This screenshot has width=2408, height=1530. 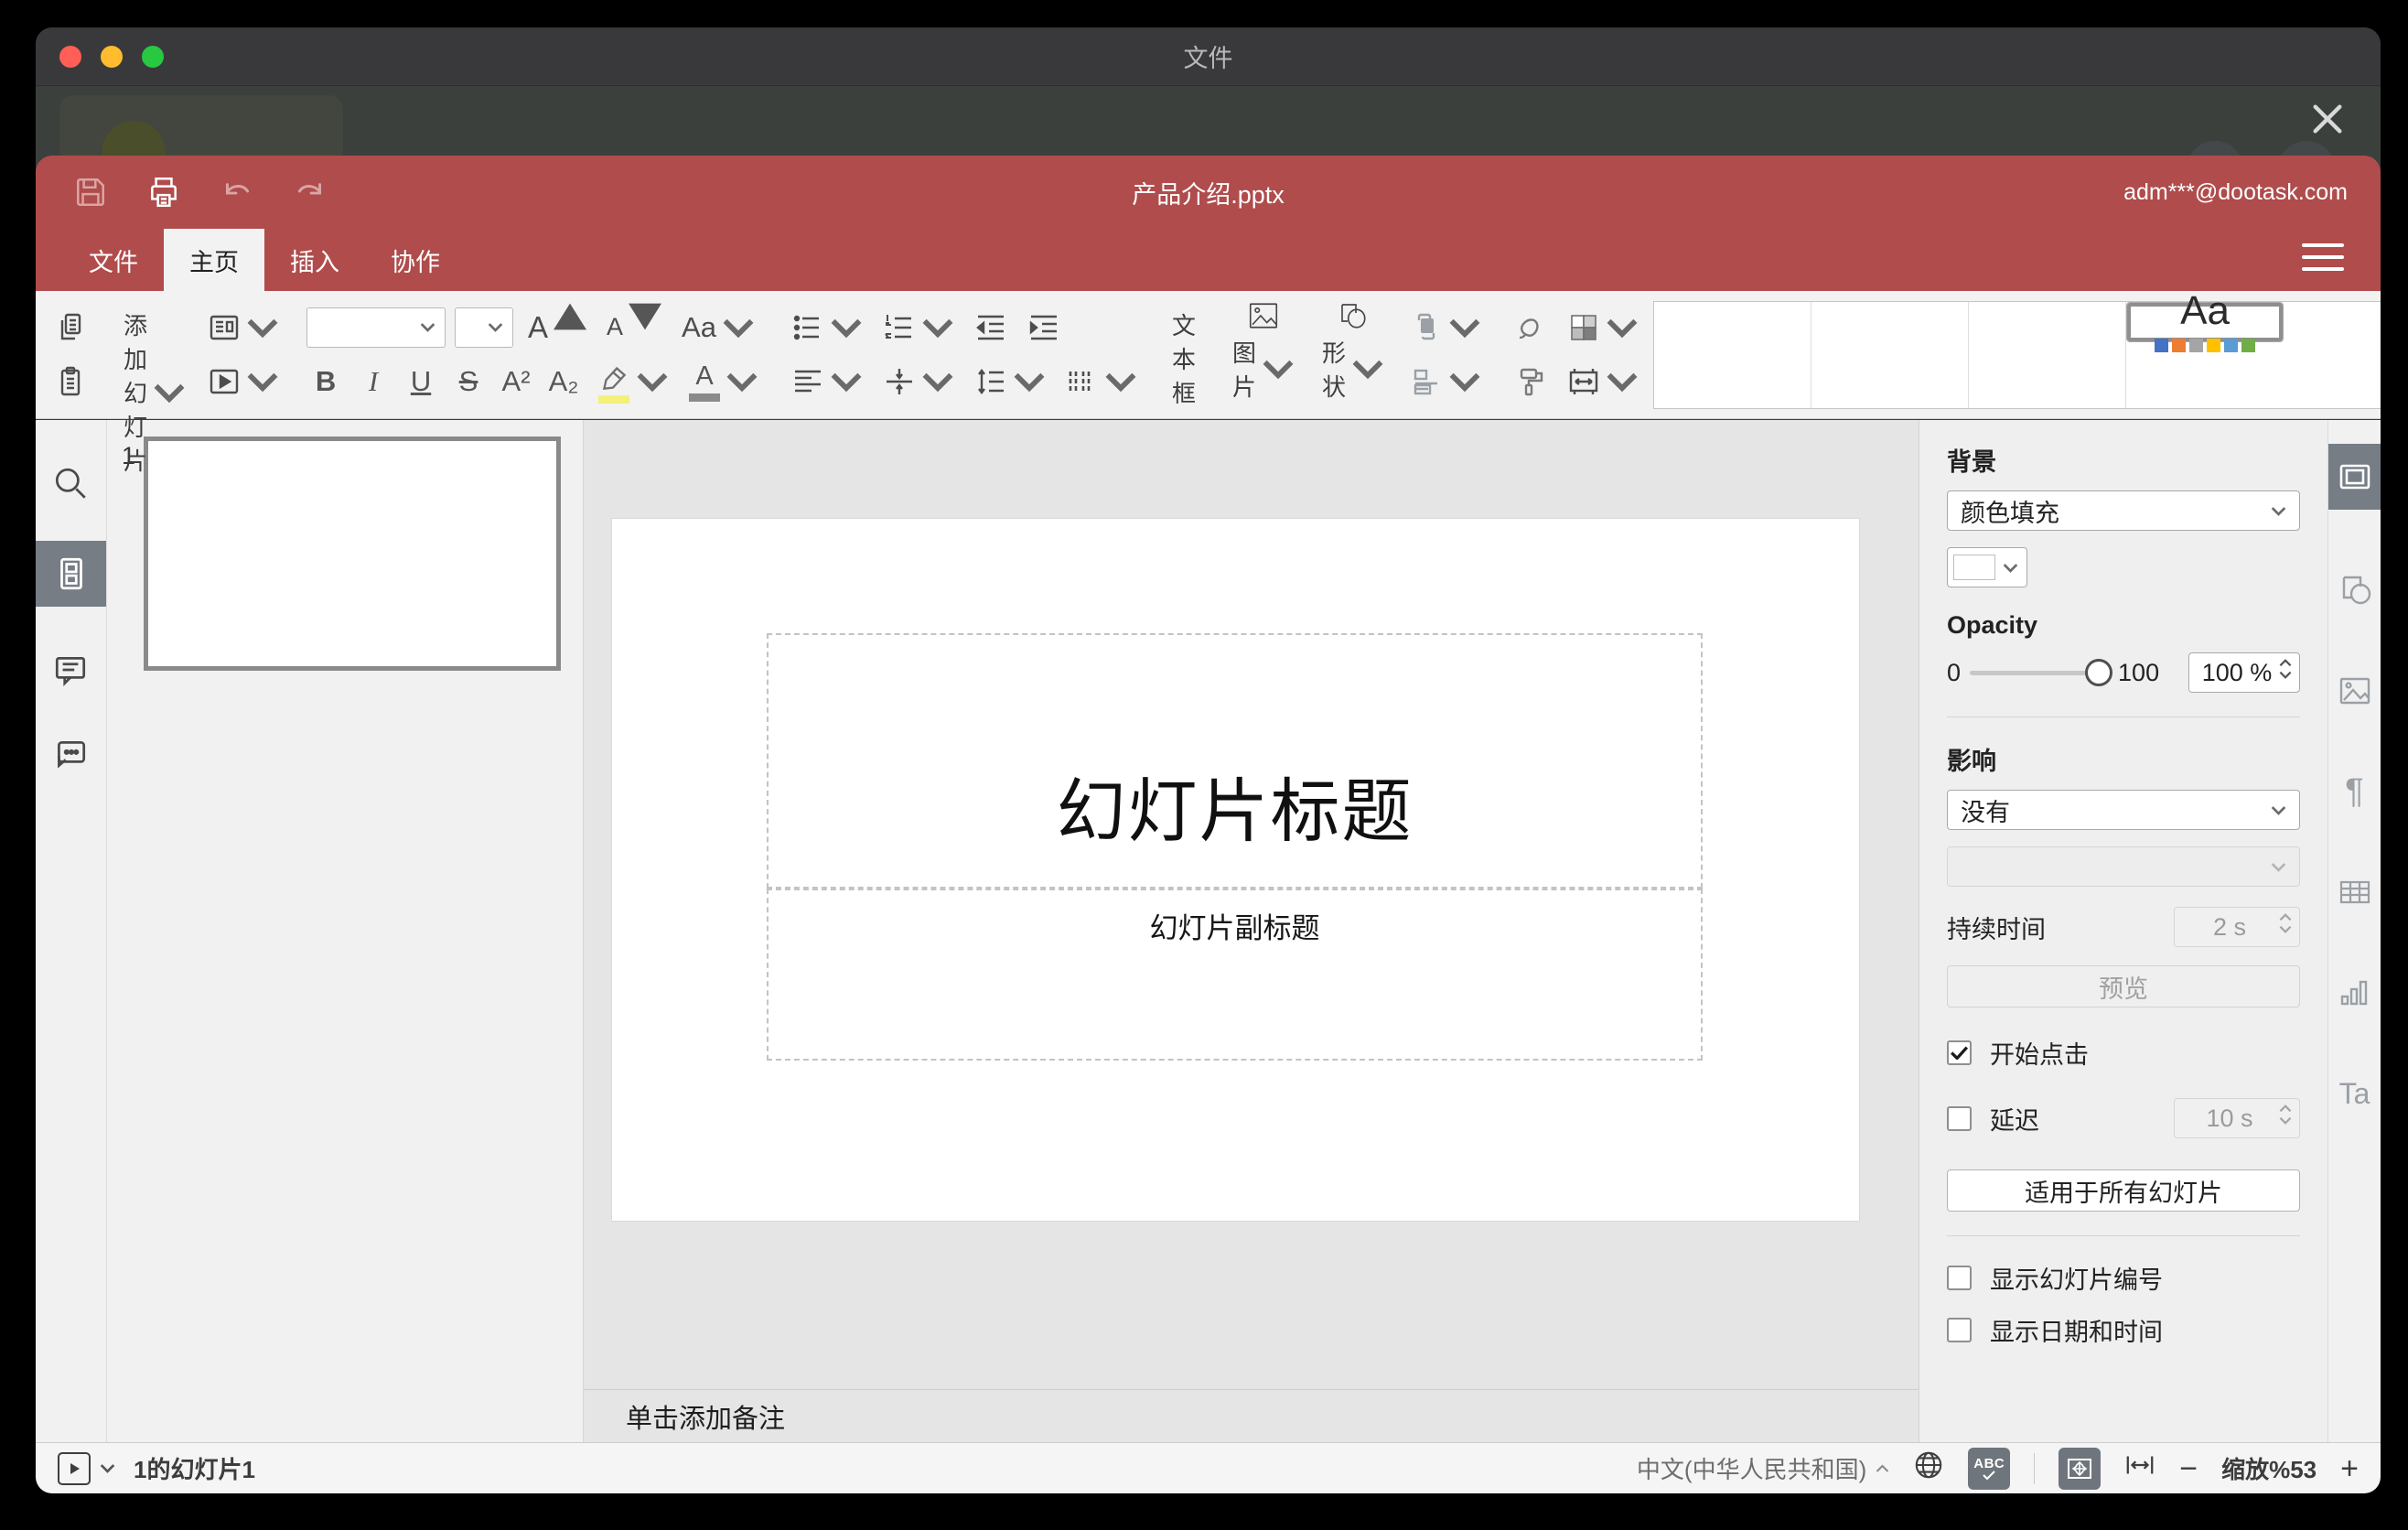 What do you see at coordinates (421, 381) in the screenshot?
I see `underline-button: U` at bounding box center [421, 381].